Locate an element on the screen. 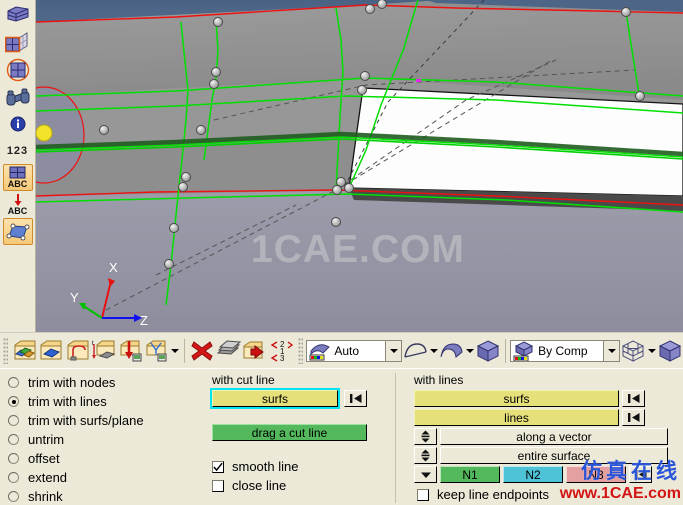  tool-solid-cube is located at coordinates (669, 351).